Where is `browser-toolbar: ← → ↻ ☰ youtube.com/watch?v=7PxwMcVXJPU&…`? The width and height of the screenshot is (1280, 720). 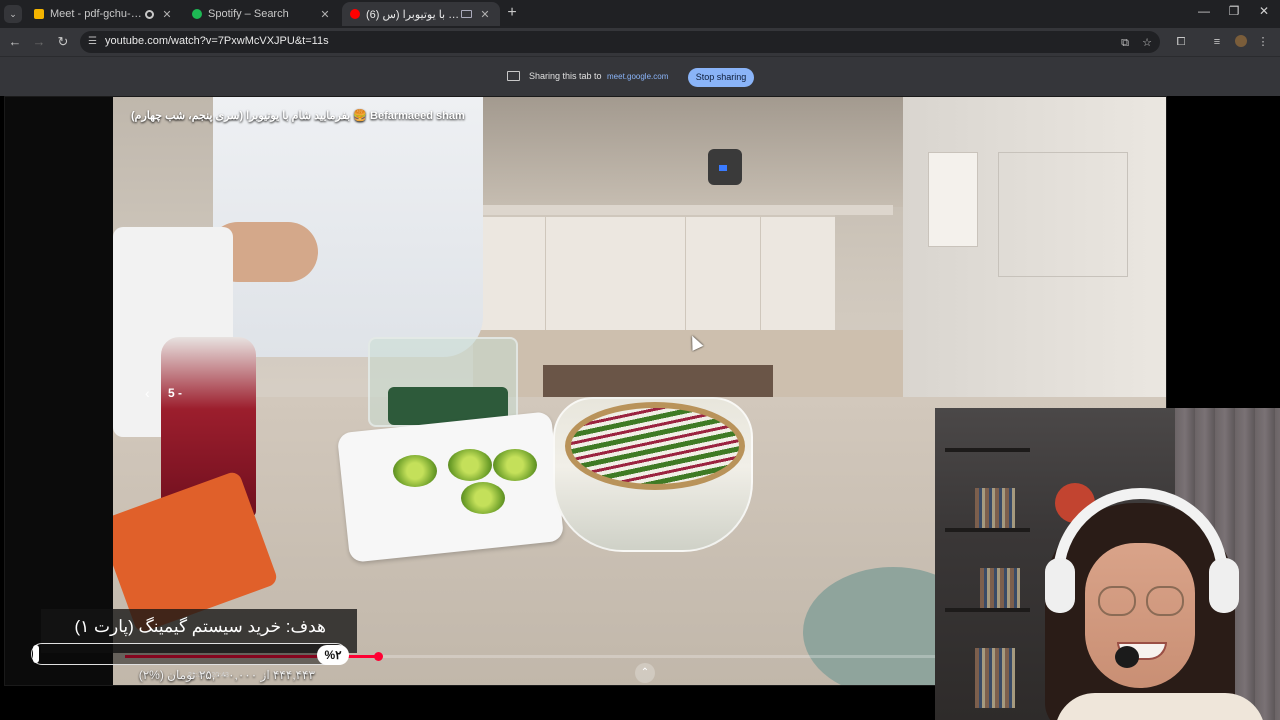
browser-toolbar: ← → ↻ ☰ youtube.com/watch?v=7PxwMcVXJPU&… is located at coordinates (640, 42).